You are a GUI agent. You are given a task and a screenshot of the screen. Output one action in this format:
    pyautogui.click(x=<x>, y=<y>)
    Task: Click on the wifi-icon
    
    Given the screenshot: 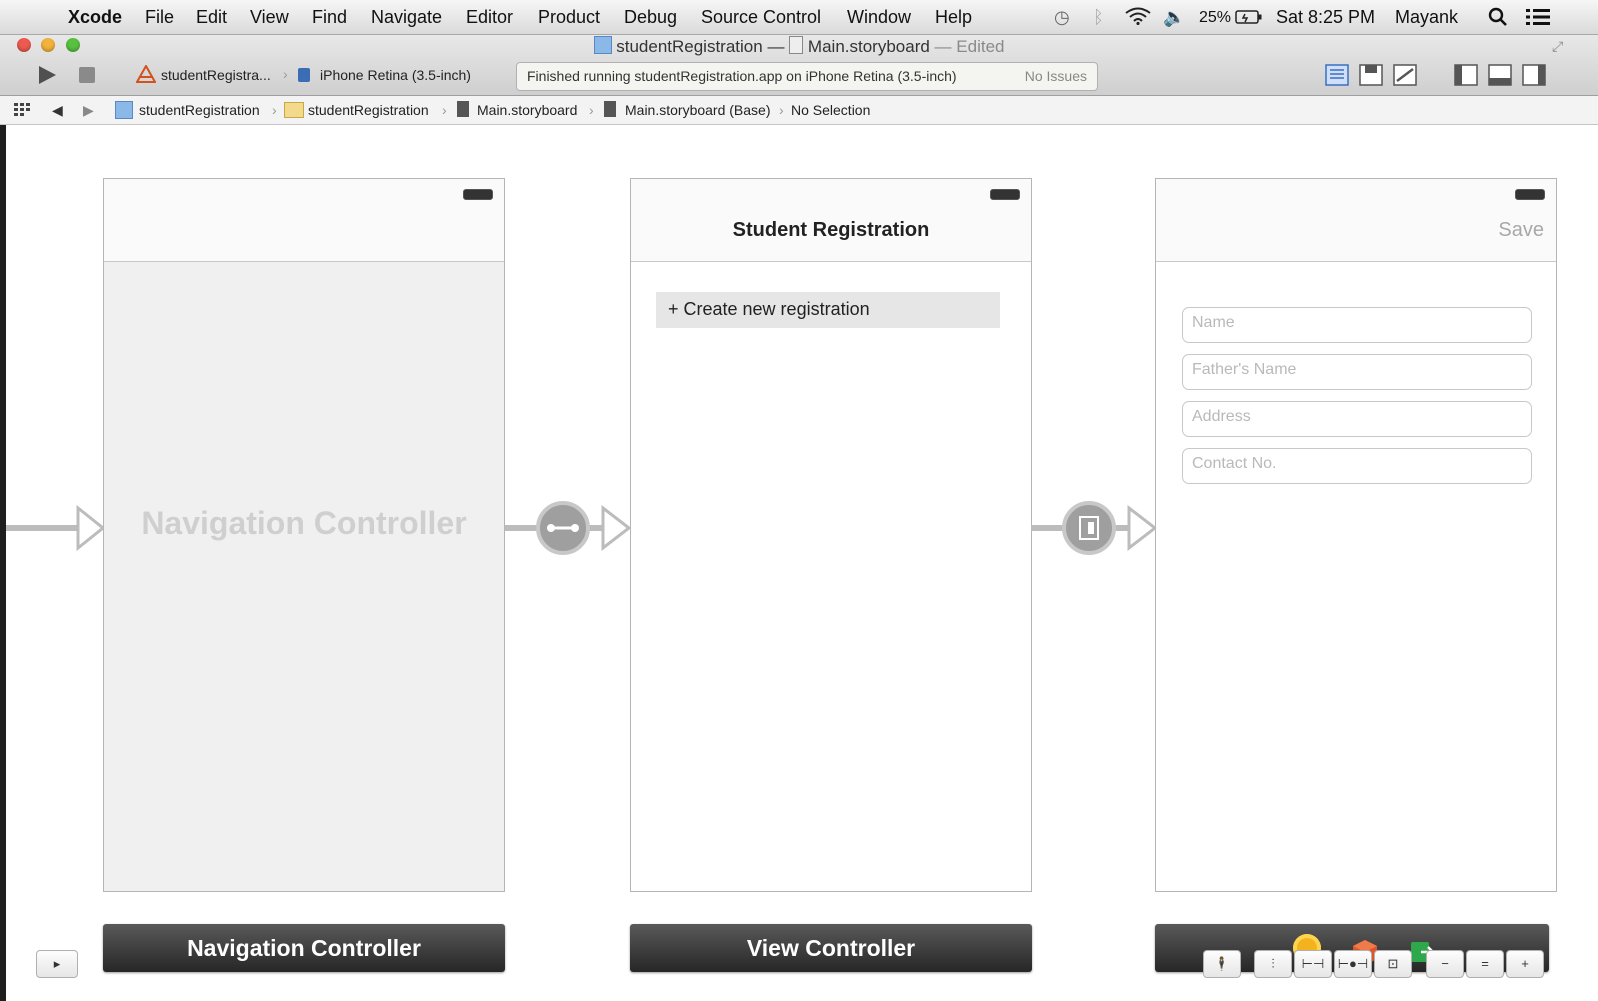 What is the action you would take?
    pyautogui.click(x=1138, y=18)
    